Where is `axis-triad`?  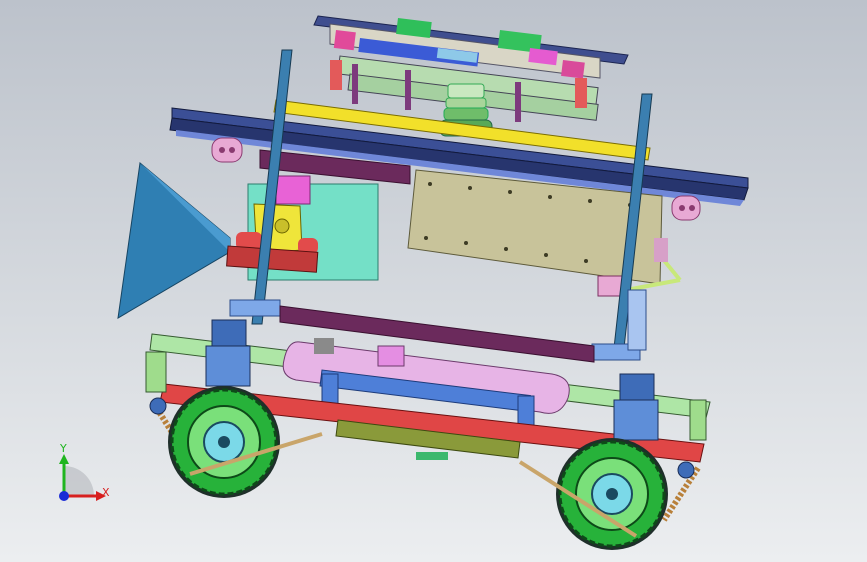 axis-triad is located at coordinates (82, 477).